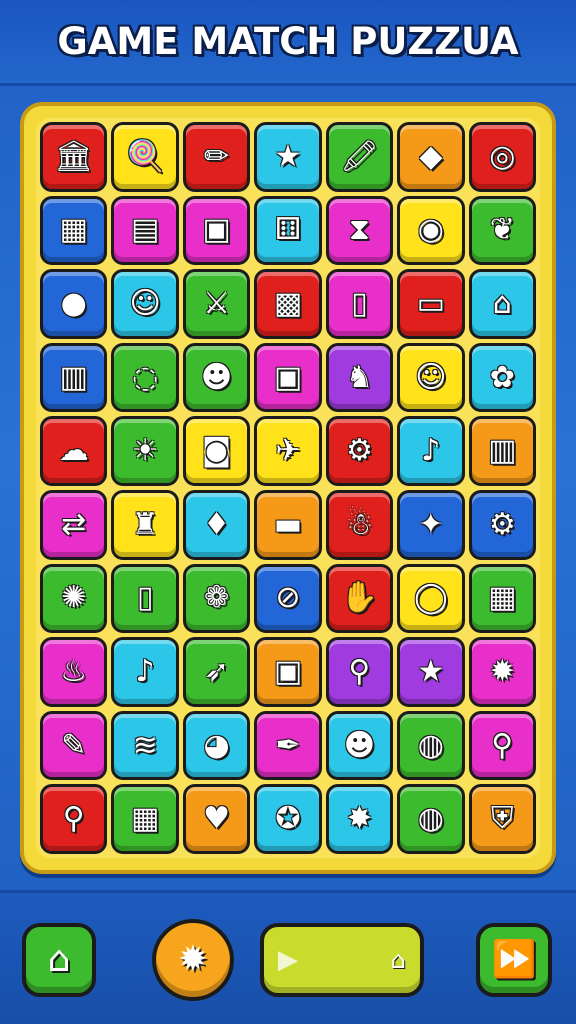  I want to click on play-panel: ▶ ⌂, so click(342, 960).